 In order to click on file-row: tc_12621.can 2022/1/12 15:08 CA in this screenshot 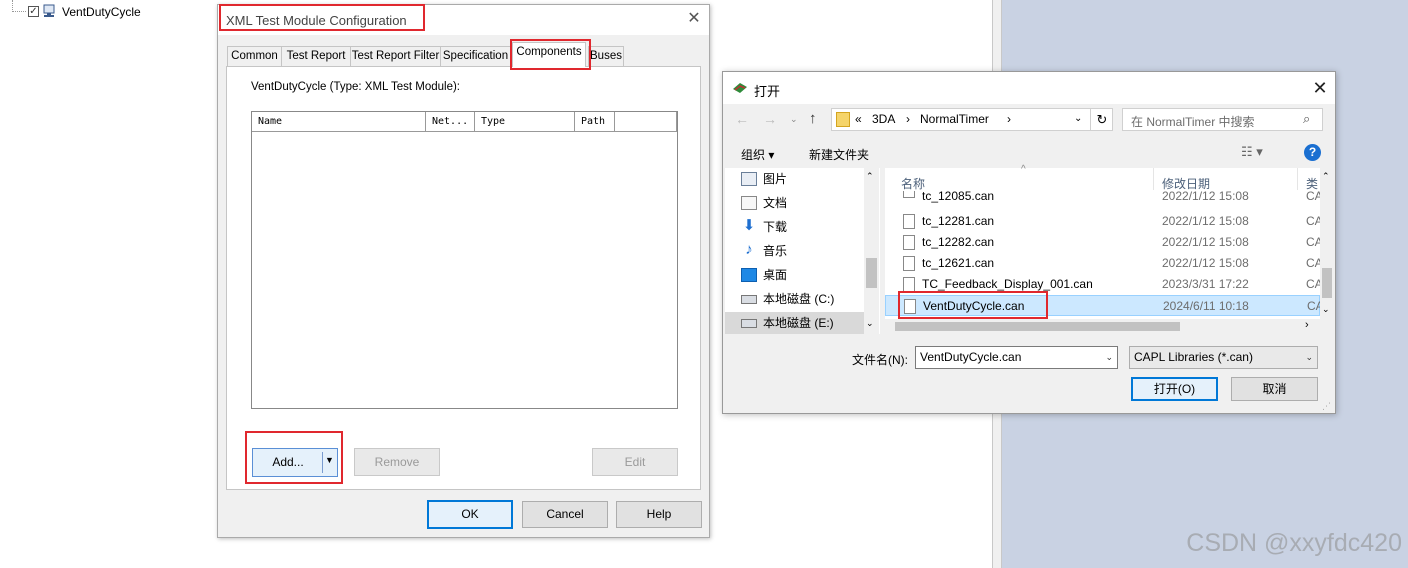, I will do `click(1102, 263)`.